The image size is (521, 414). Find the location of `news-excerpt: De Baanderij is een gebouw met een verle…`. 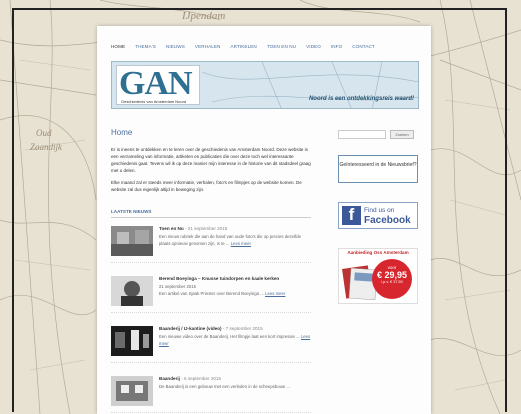

news-excerpt: De Baanderij is een gebouw met een verle… is located at coordinates (224, 386).